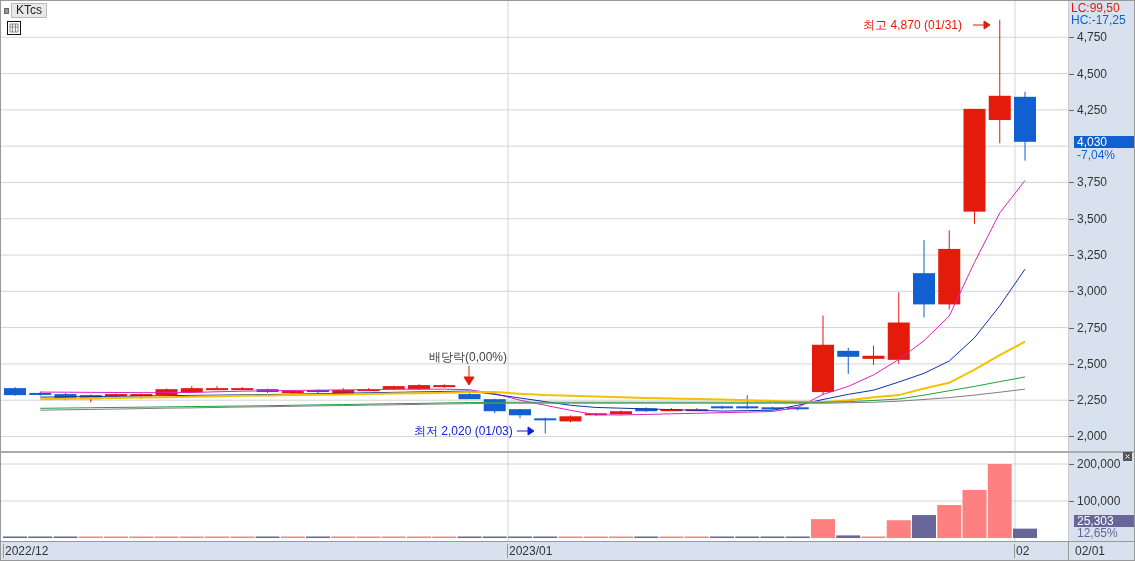 This screenshot has width=1135, height=561. What do you see at coordinates (1092, 37) in the screenshot?
I see `axis-label: 4,750` at bounding box center [1092, 37].